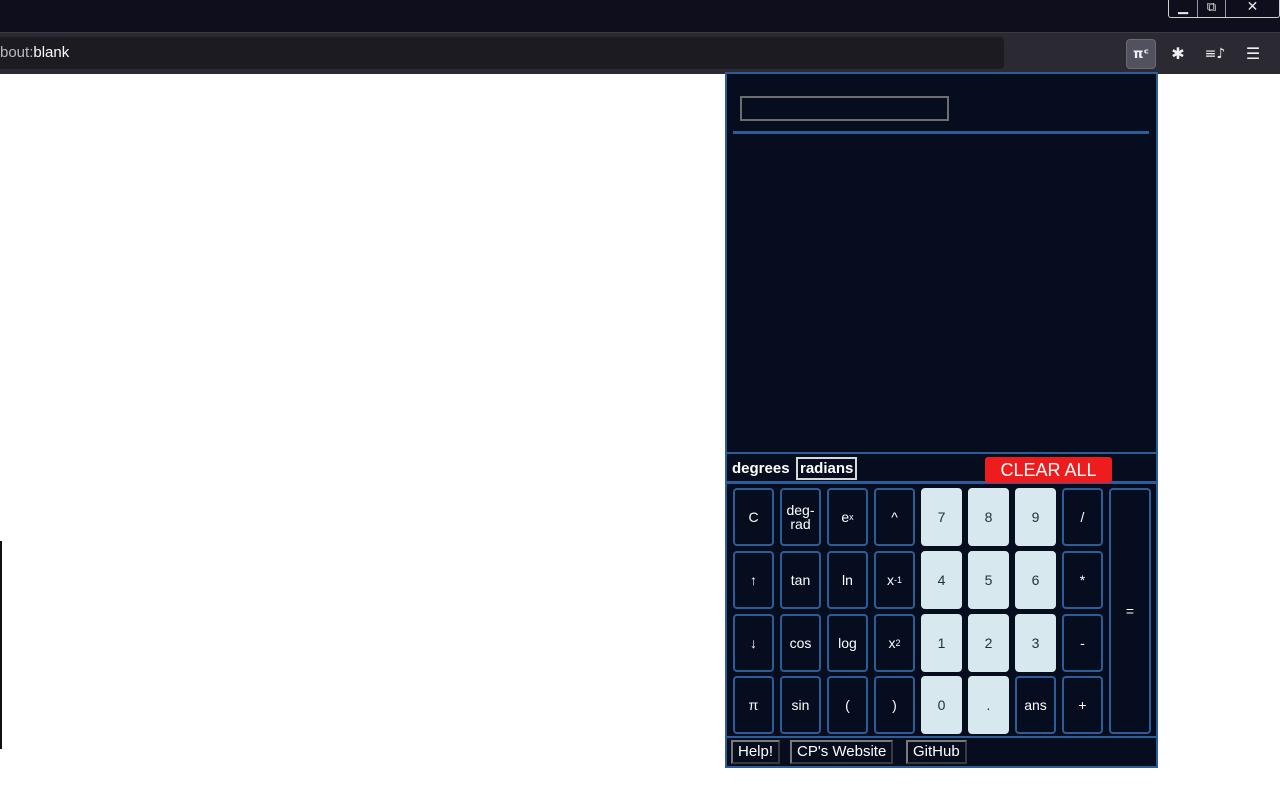 This screenshot has height=800, width=1280. I want to click on history-area, so click(942, 294).